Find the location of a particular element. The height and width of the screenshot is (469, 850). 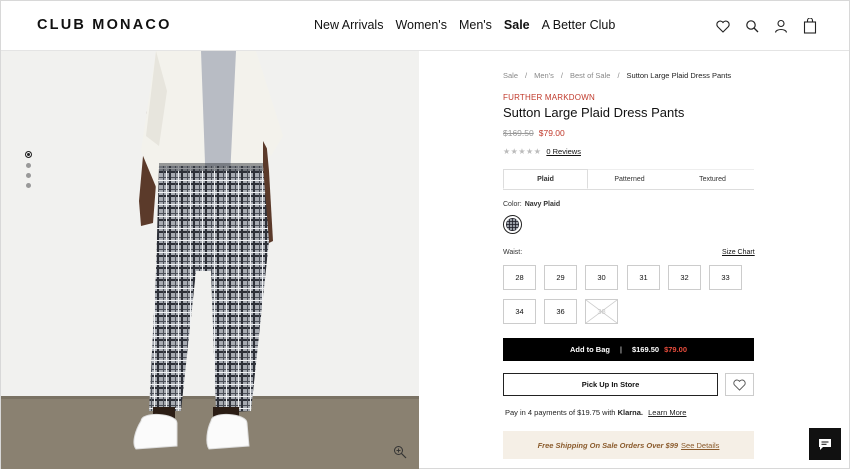

klarna-text: Pay in 4 payments of $19.75 with is located at coordinates (560, 412).